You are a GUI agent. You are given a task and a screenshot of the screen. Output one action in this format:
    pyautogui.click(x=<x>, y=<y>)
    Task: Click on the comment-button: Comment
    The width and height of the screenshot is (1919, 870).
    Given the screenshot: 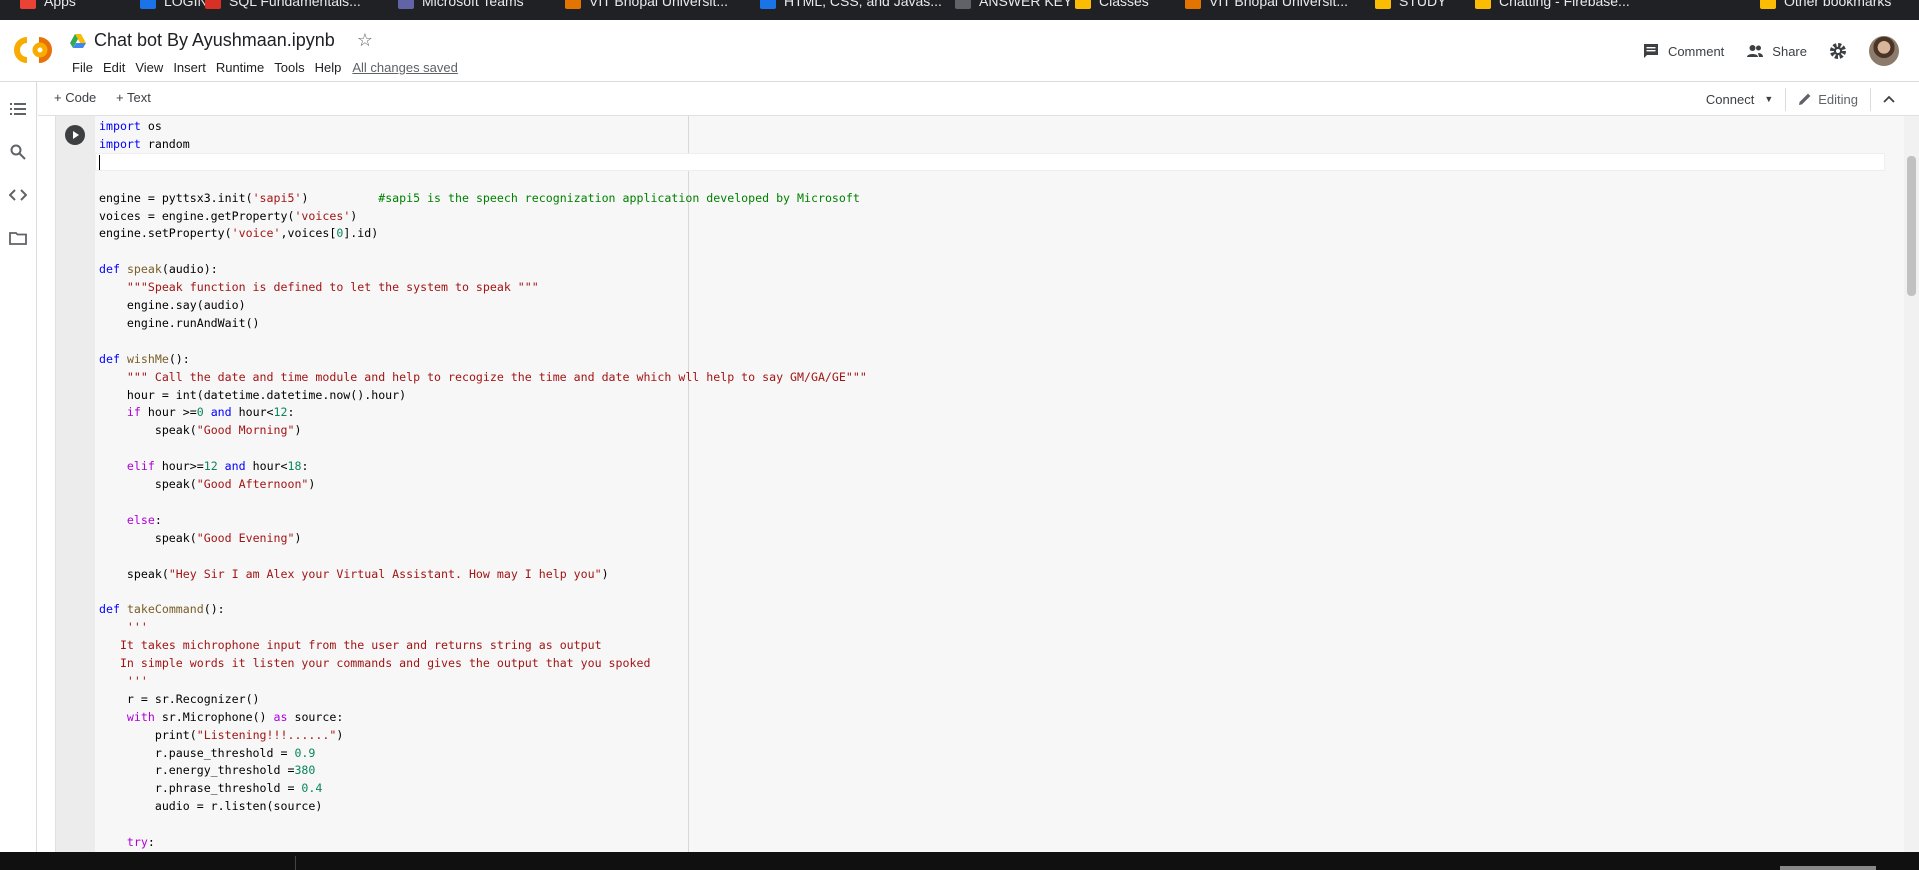 What is the action you would take?
    pyautogui.click(x=1683, y=51)
    